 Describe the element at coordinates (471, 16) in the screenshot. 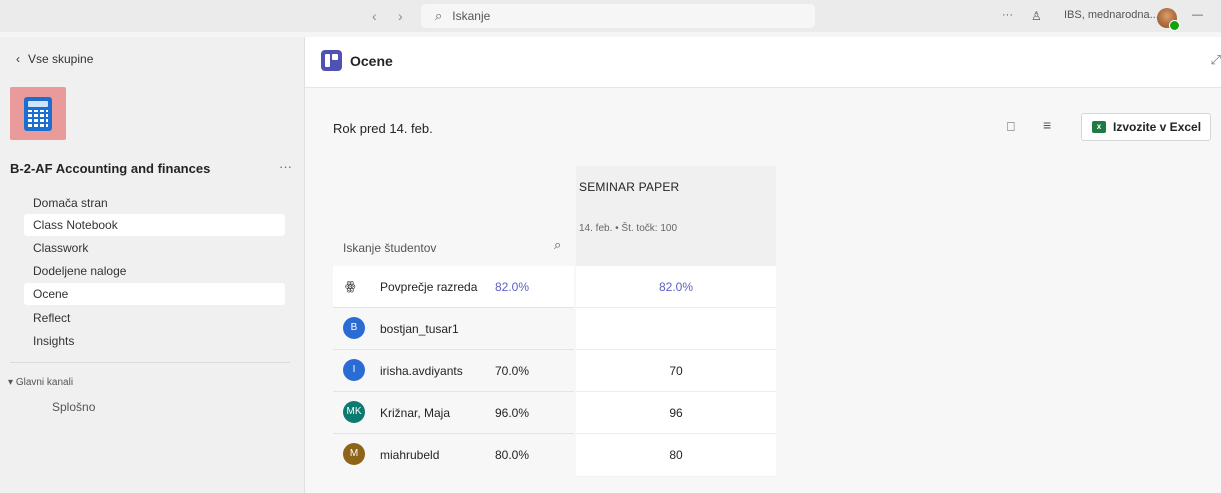

I see `search-placeholder: Iskanje` at that location.